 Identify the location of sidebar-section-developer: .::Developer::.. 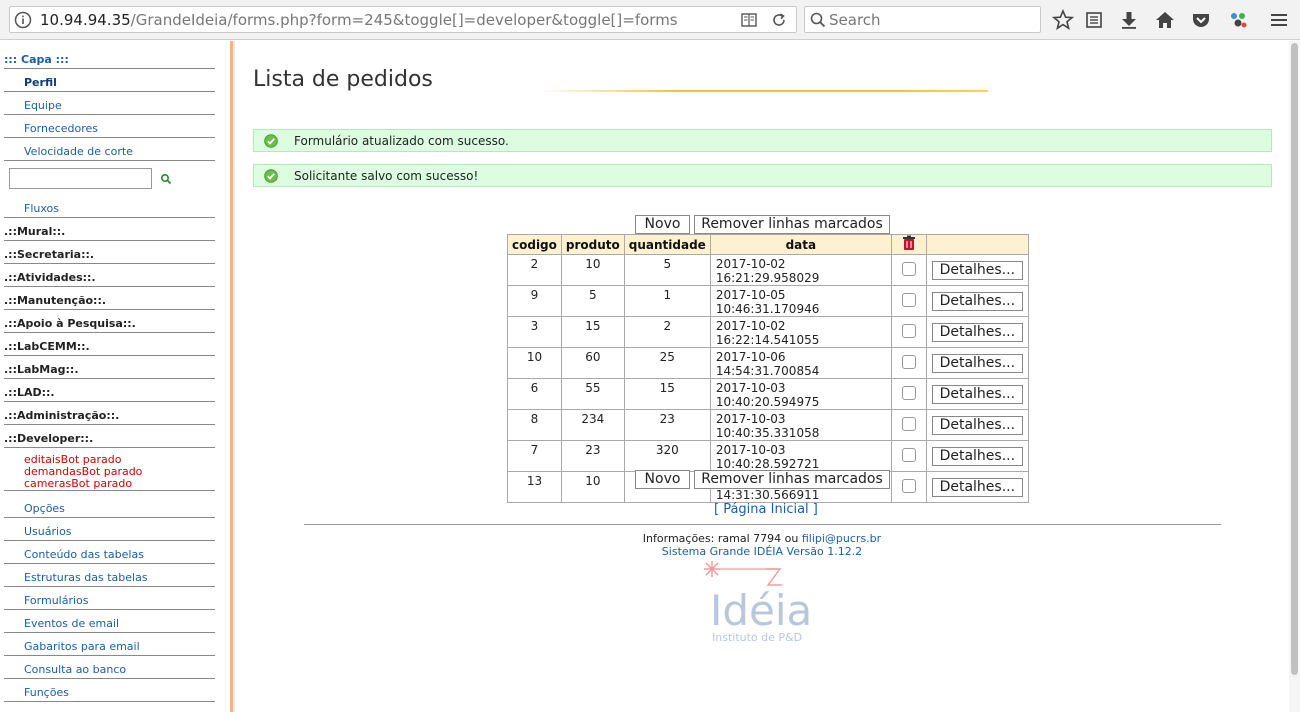
(109, 436).